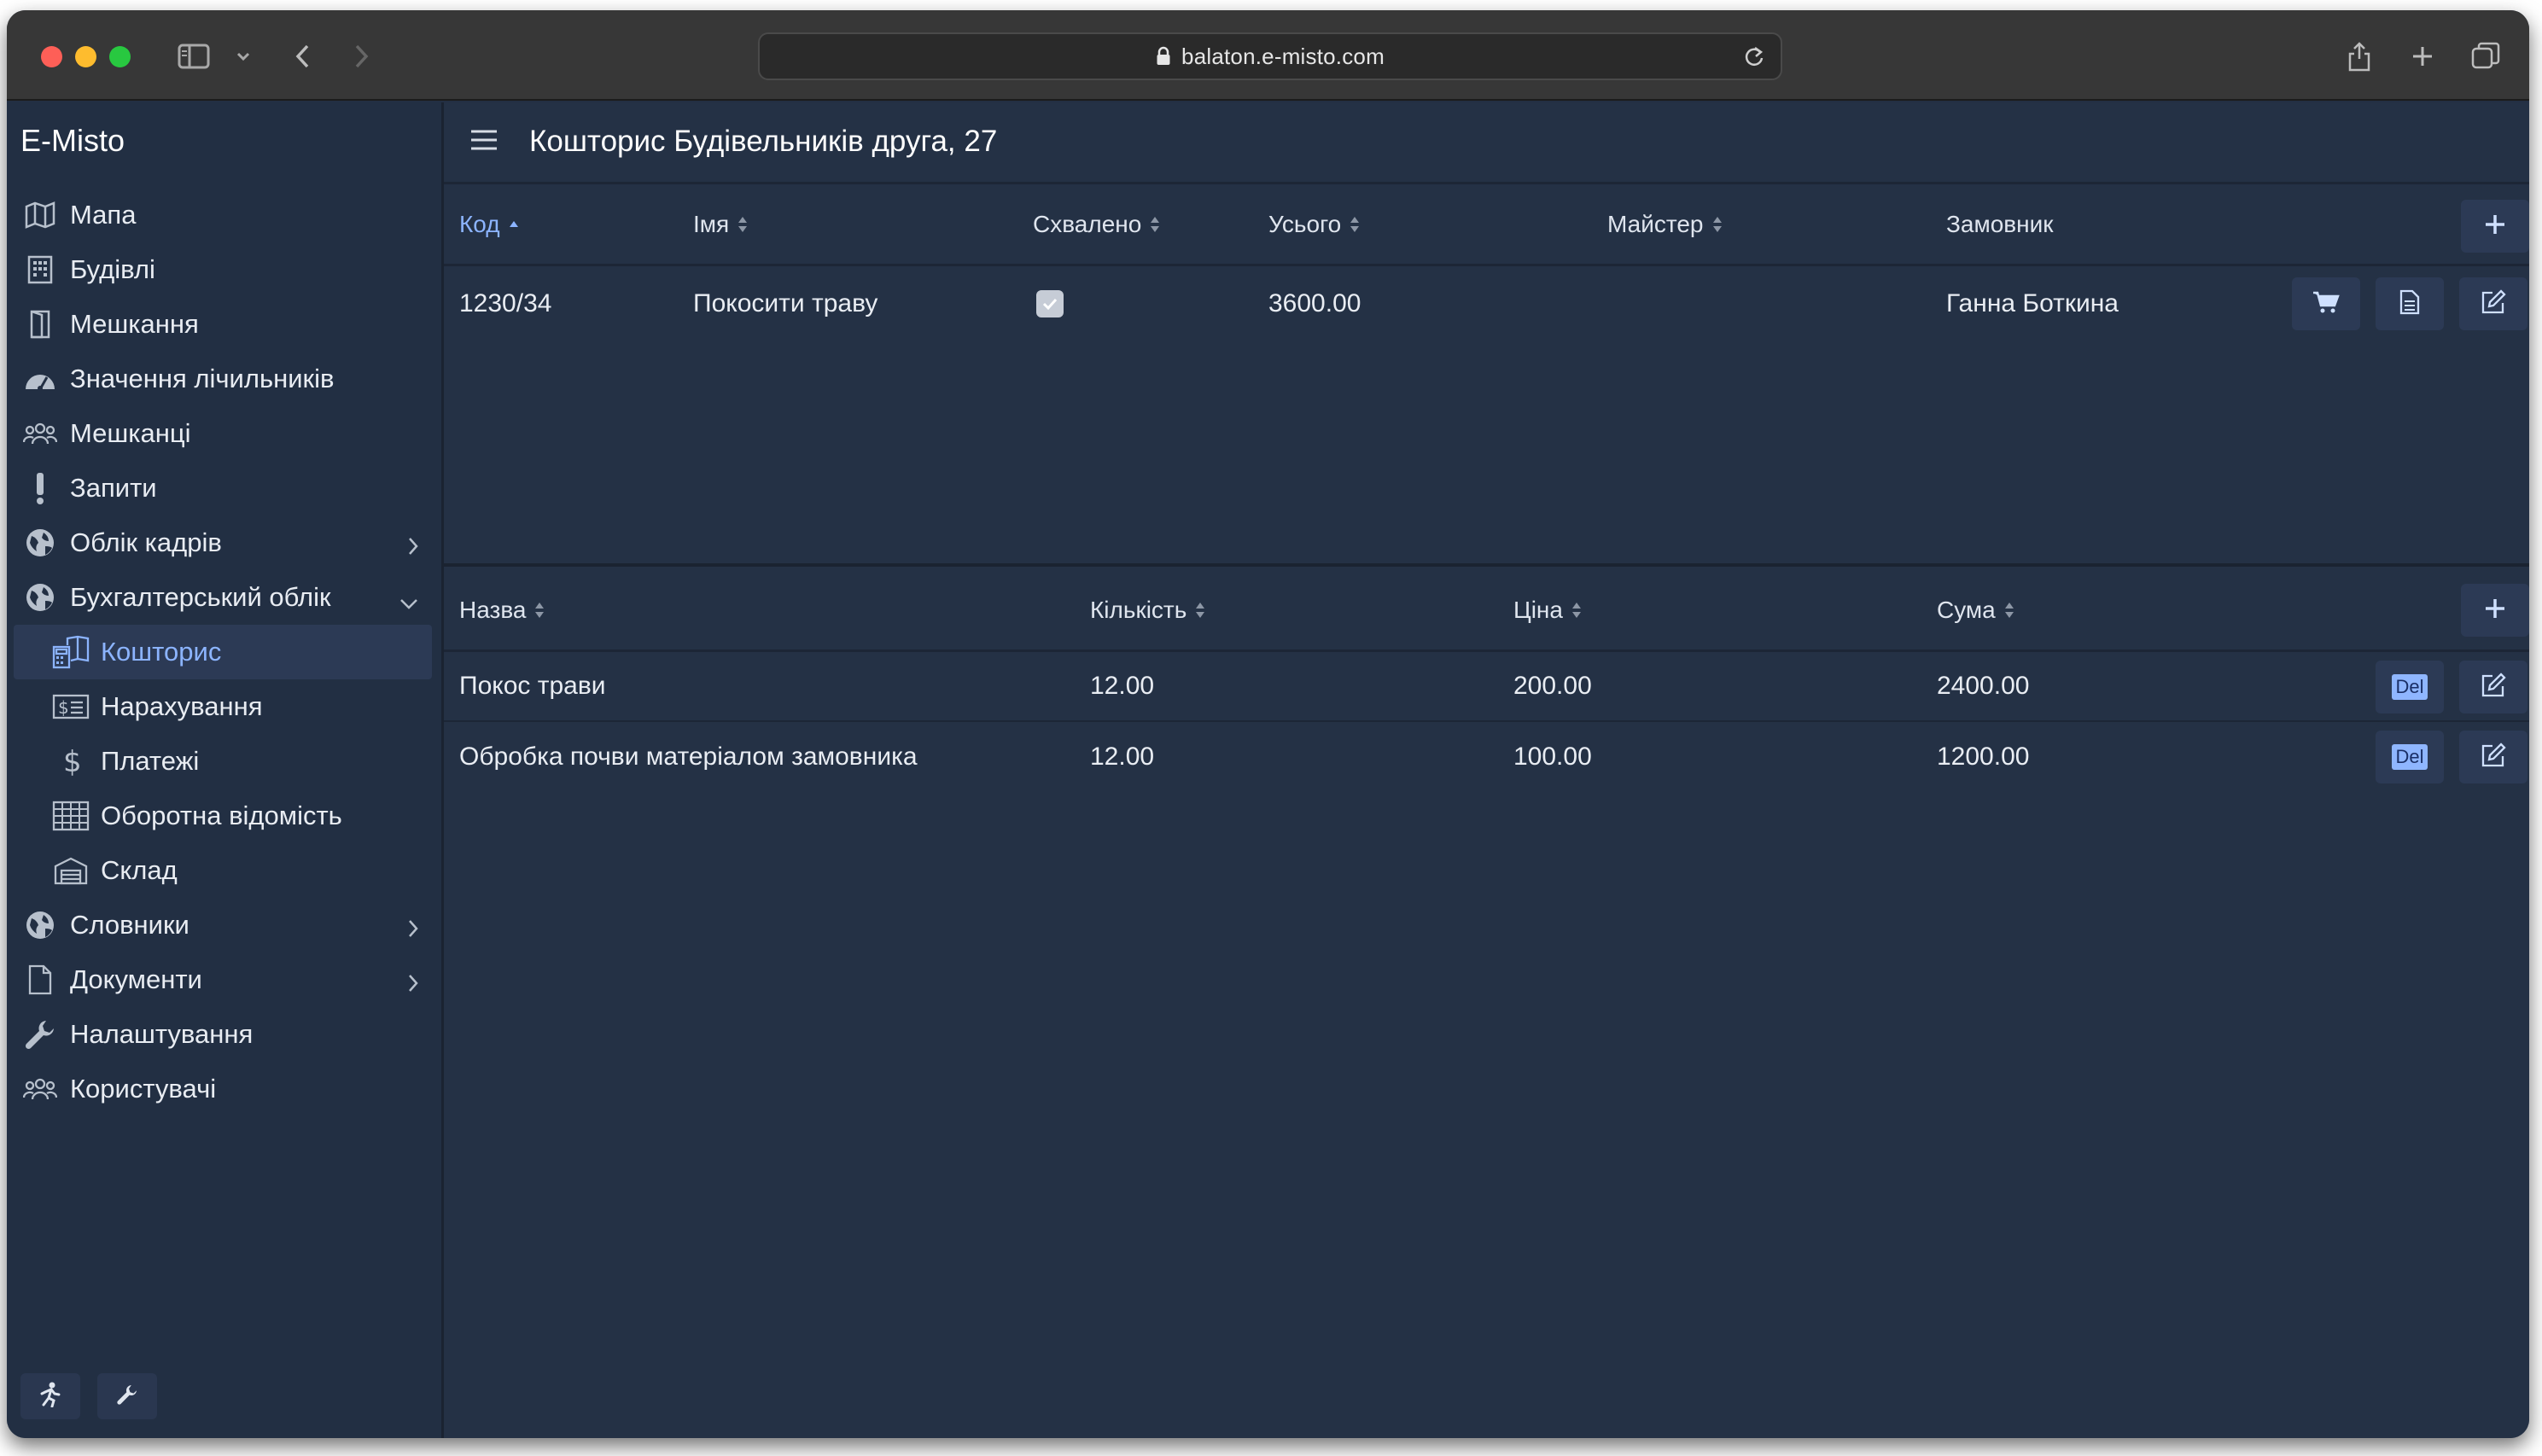 The width and height of the screenshot is (2542, 1456). I want to click on sidebar-item-turnover: Оборотна відомість, so click(224, 816).